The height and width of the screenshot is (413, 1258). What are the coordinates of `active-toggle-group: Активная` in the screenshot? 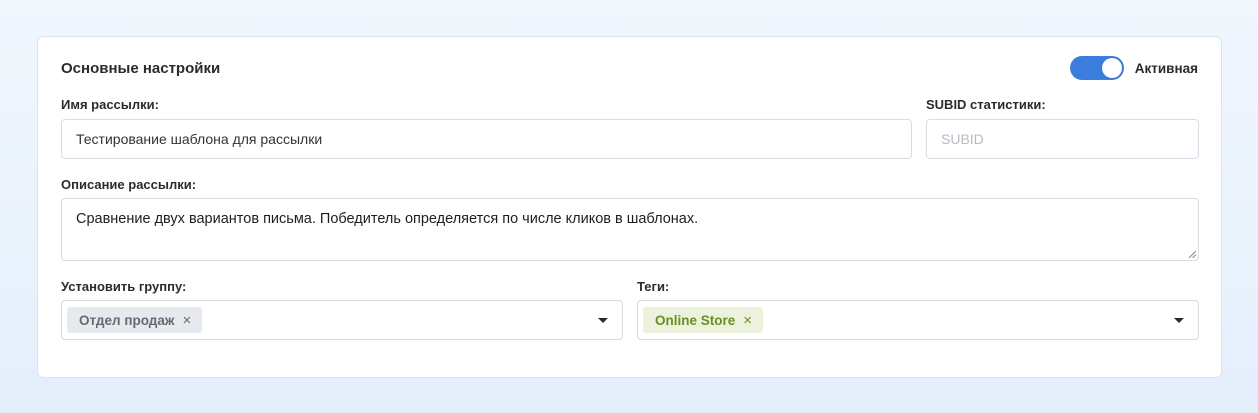 It's located at (1133, 68).